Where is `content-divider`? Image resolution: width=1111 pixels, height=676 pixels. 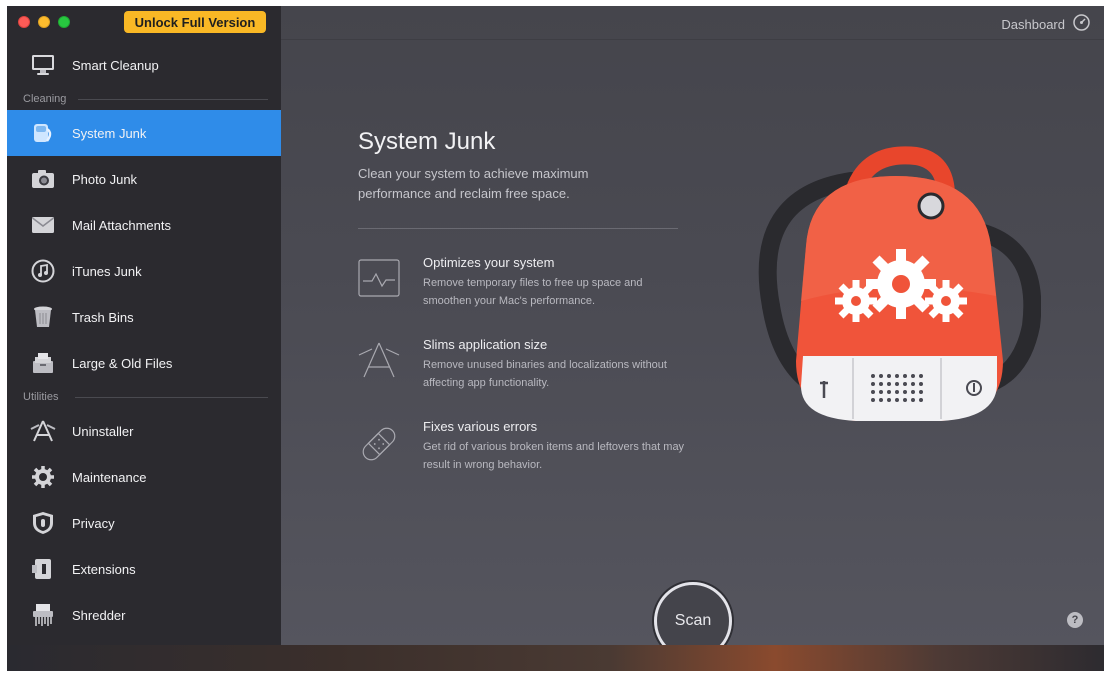
content-divider is located at coordinates (518, 228).